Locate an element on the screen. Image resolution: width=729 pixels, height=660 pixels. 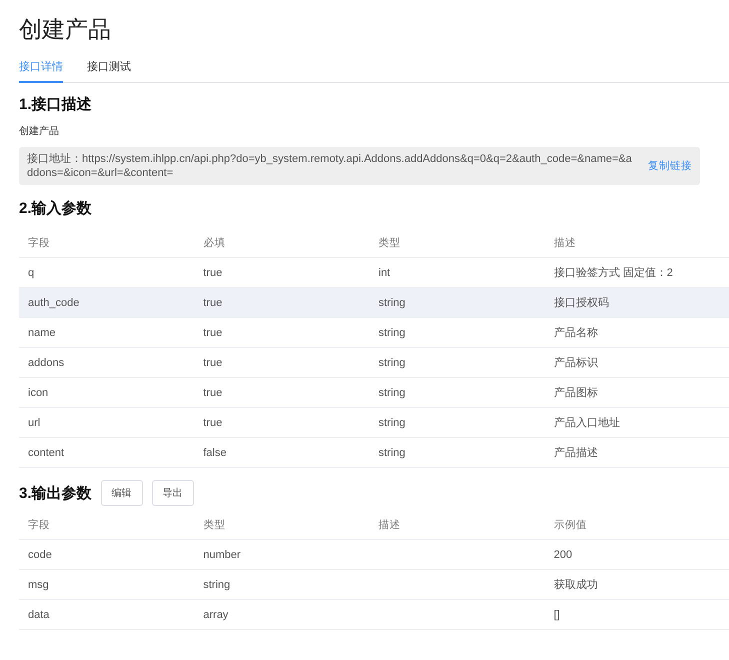
section-heading: 3.输出参数 is located at coordinates (55, 493).